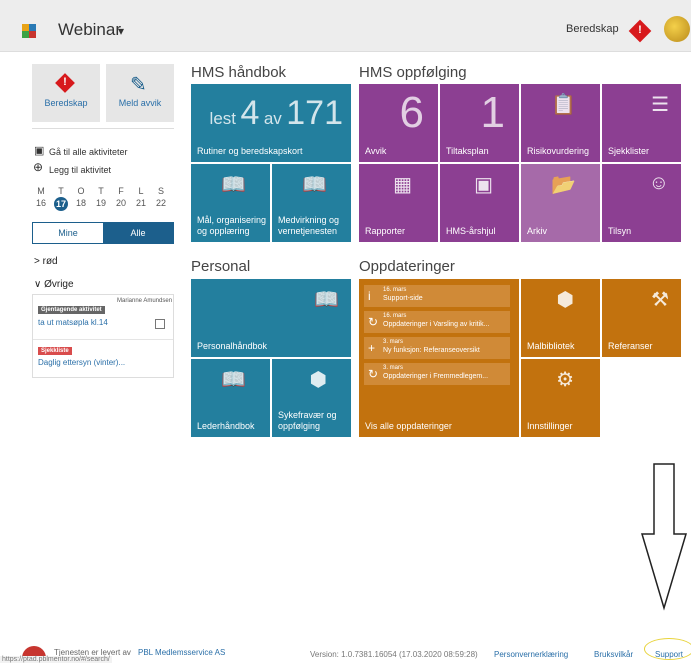  Describe the element at coordinates (398, 123) in the screenshot. I see `avvik-tile: 6 Avvik` at that location.